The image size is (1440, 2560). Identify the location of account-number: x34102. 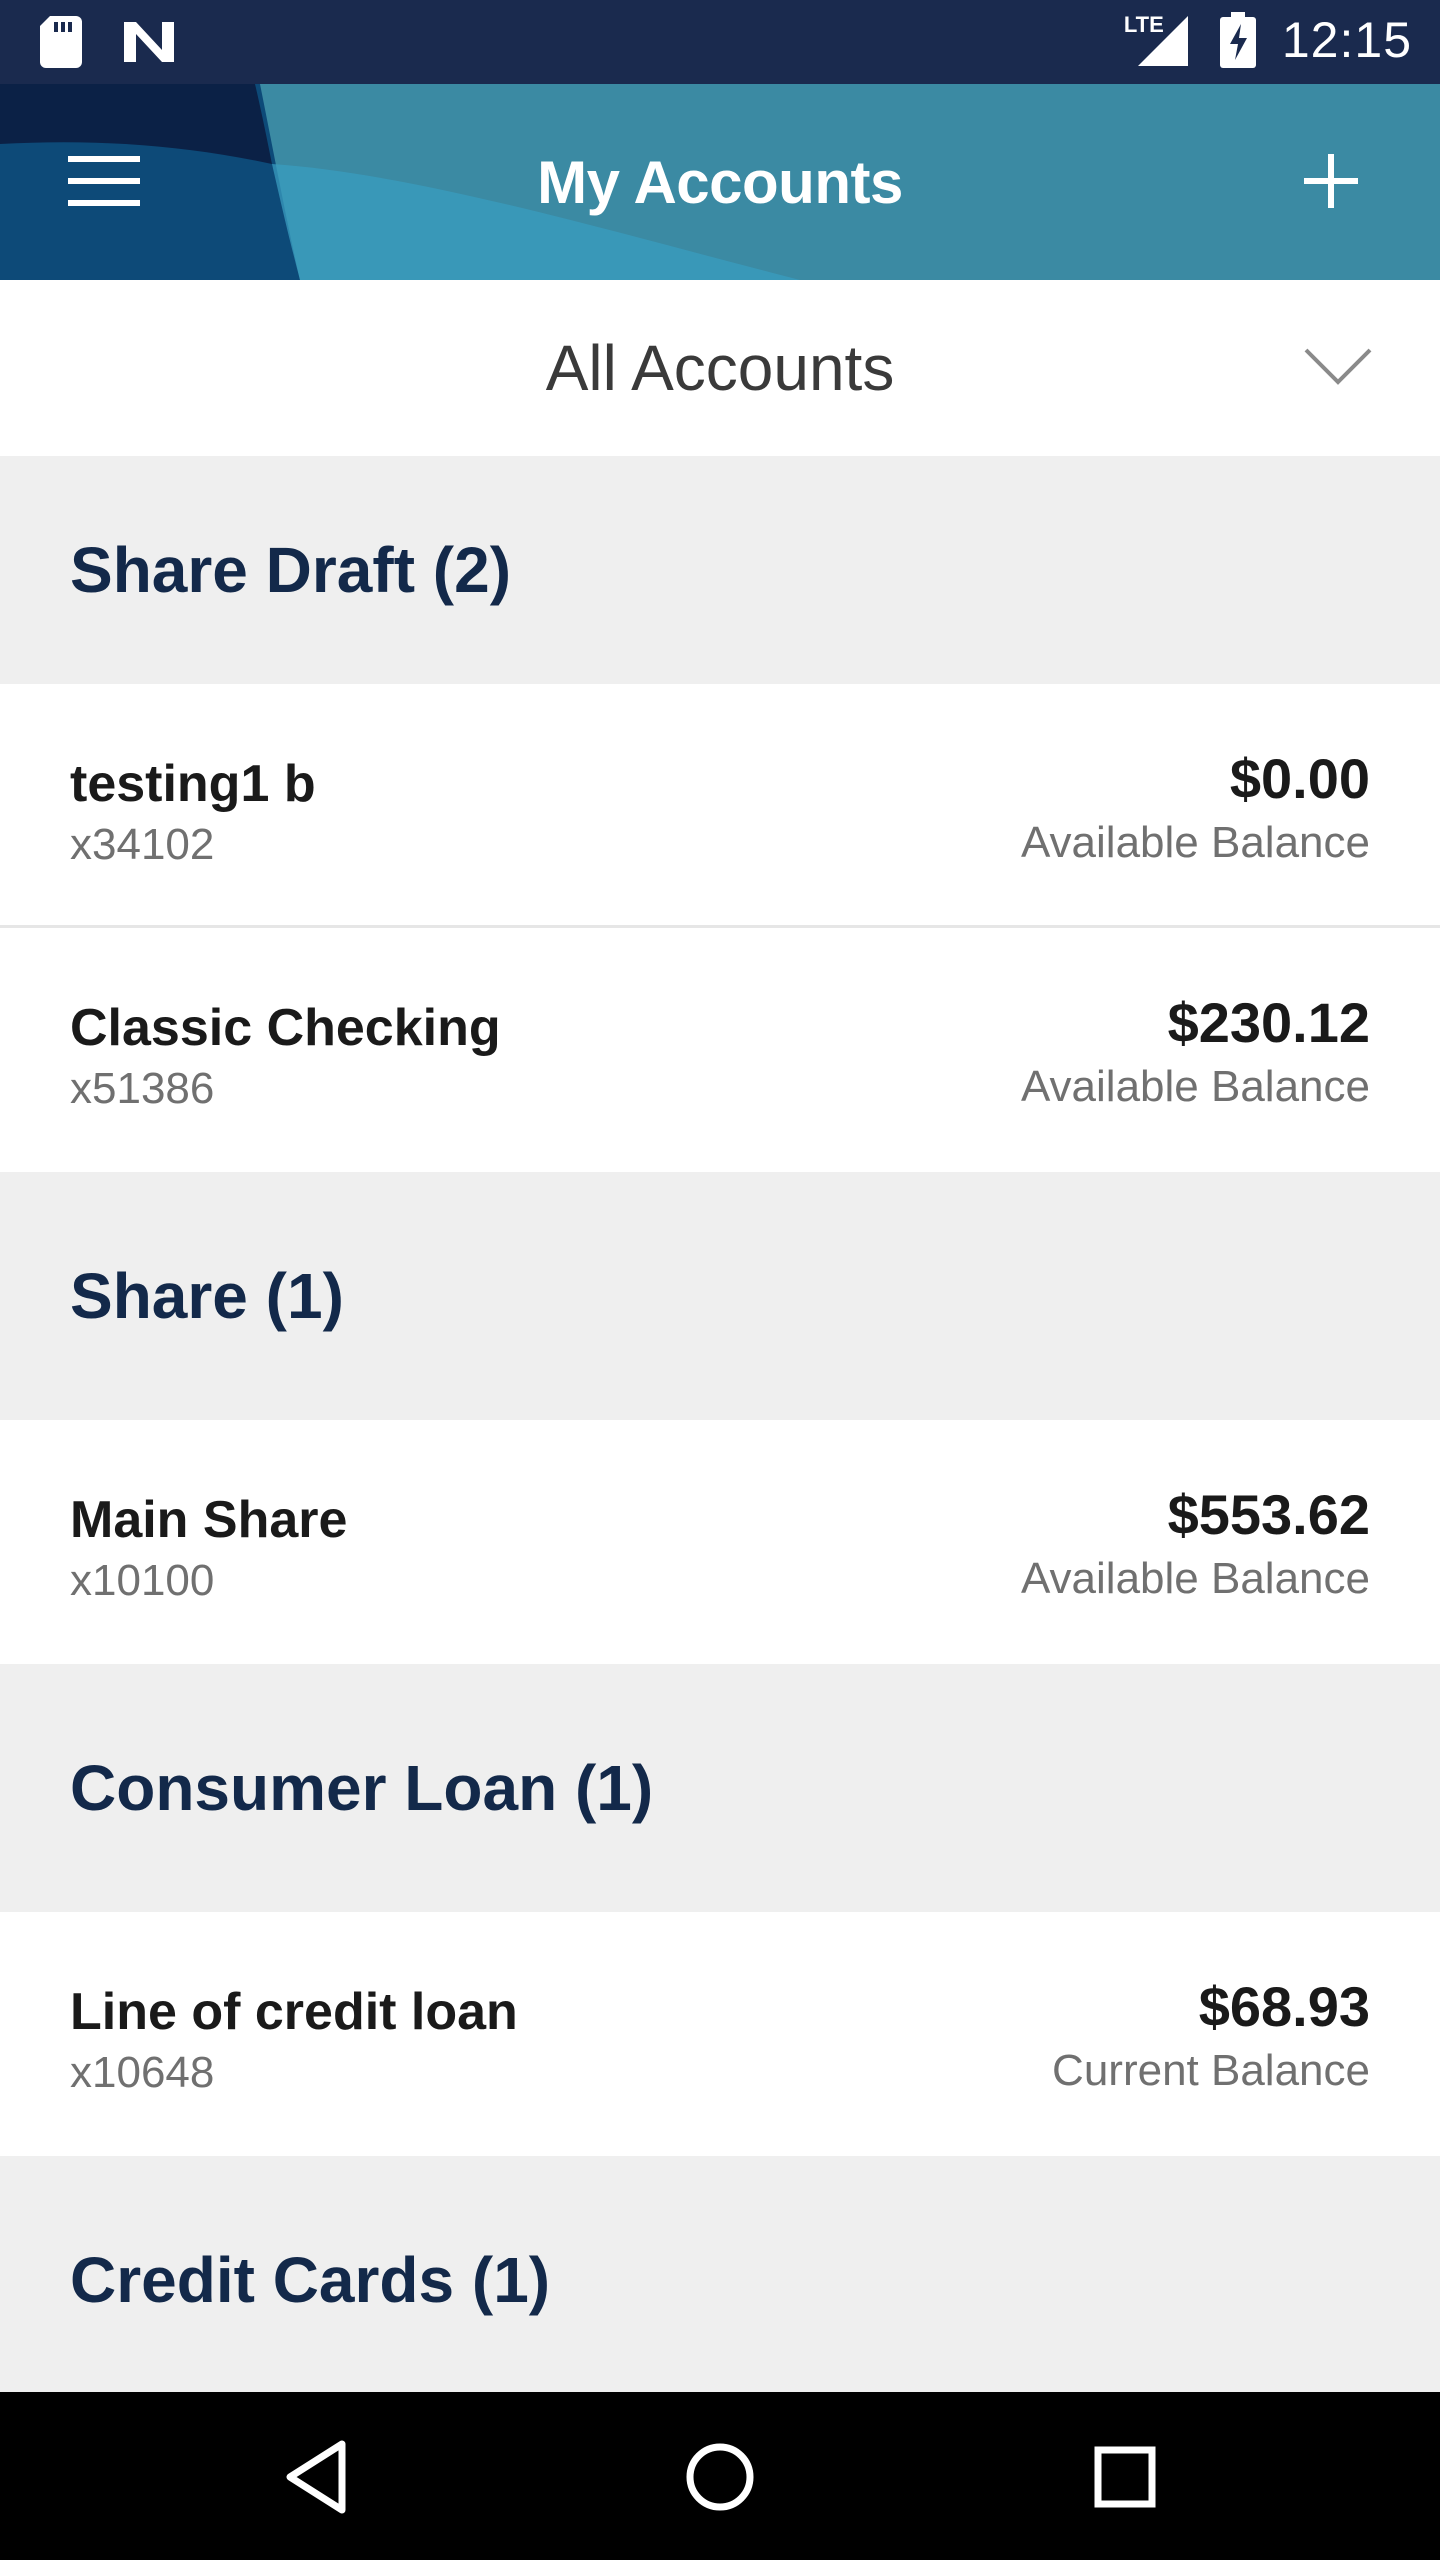
(142, 844).